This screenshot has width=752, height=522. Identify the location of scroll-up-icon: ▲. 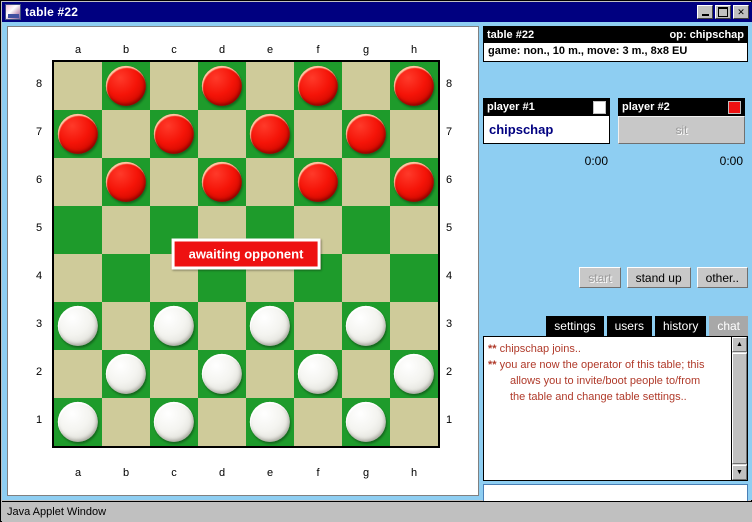
(739, 344).